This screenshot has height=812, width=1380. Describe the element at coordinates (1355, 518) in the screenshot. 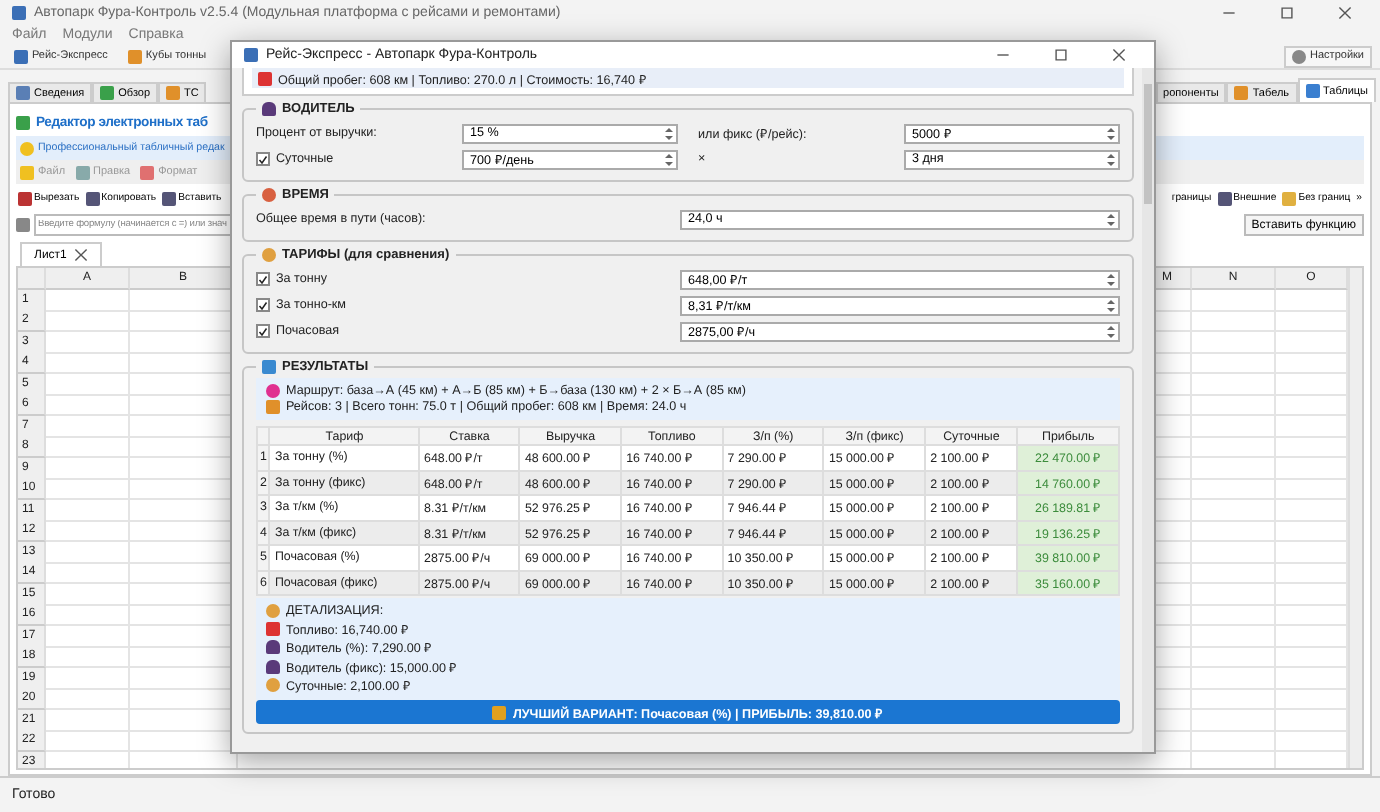

I see `scrollbar` at that location.